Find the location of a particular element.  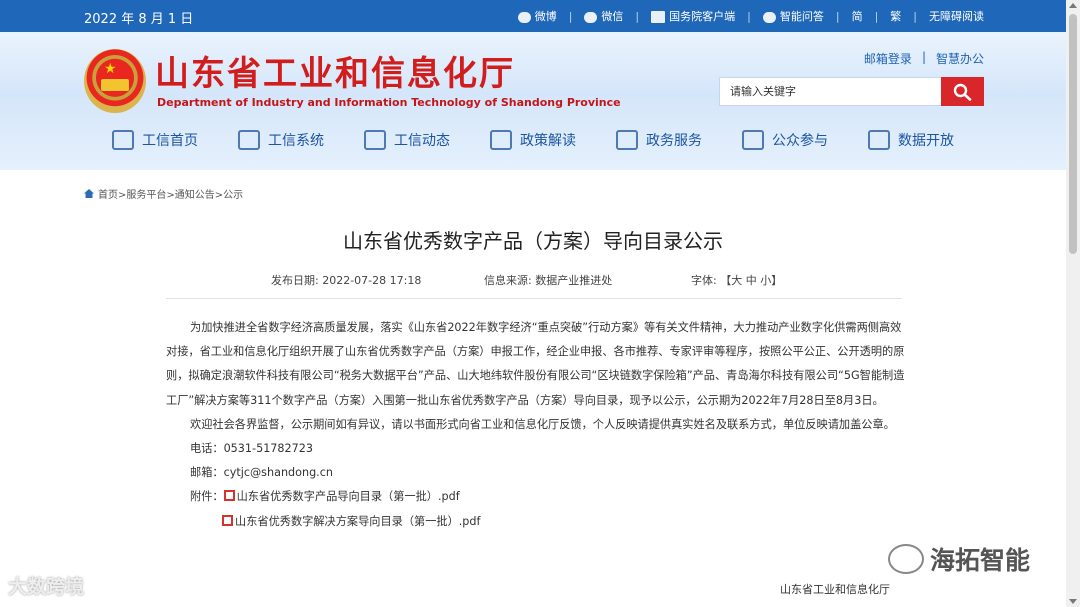

search-box is located at coordinates (851, 91).